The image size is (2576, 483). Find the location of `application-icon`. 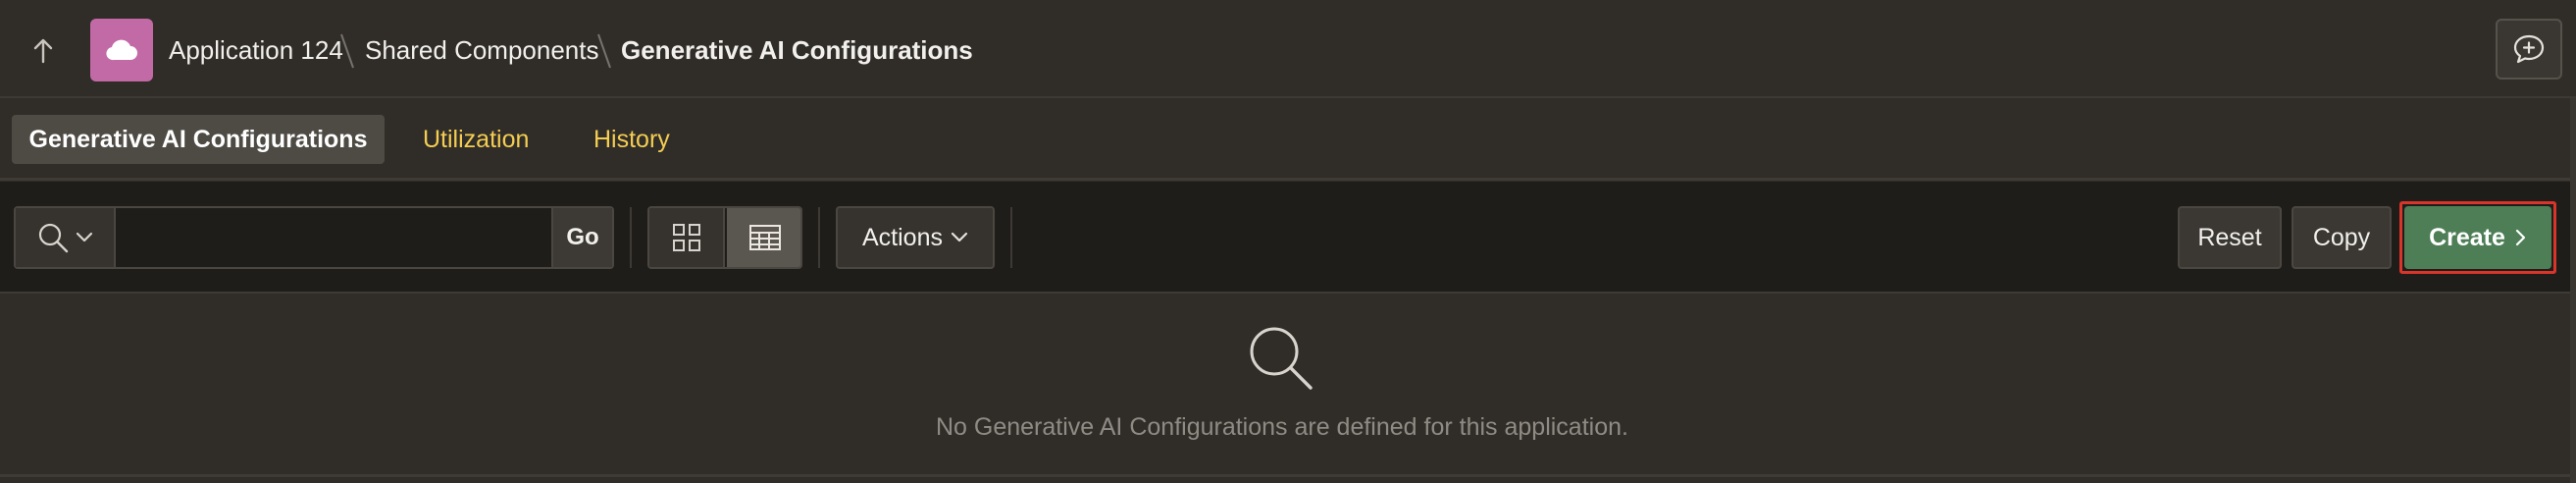

application-icon is located at coordinates (121, 50).